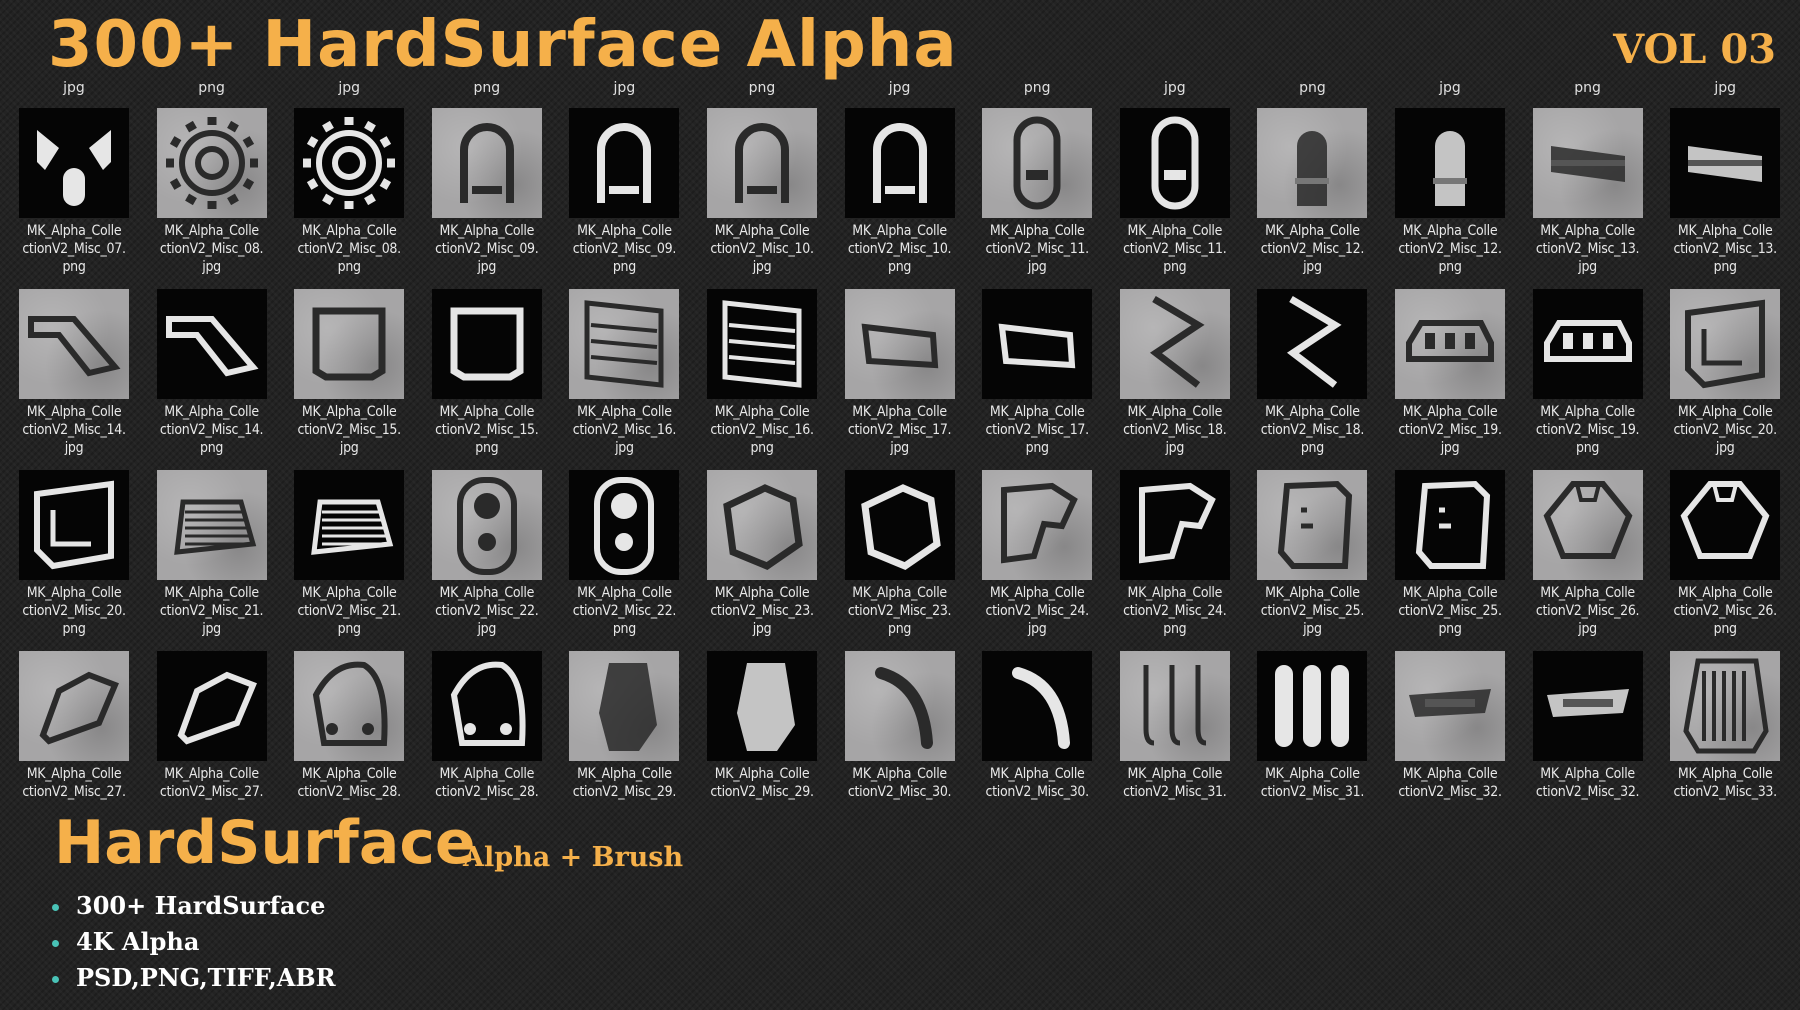 The width and height of the screenshot is (1800, 1010). What do you see at coordinates (624, 430) in the screenshot?
I see `filename-line-2: ctionV2_Misc_16.` at bounding box center [624, 430].